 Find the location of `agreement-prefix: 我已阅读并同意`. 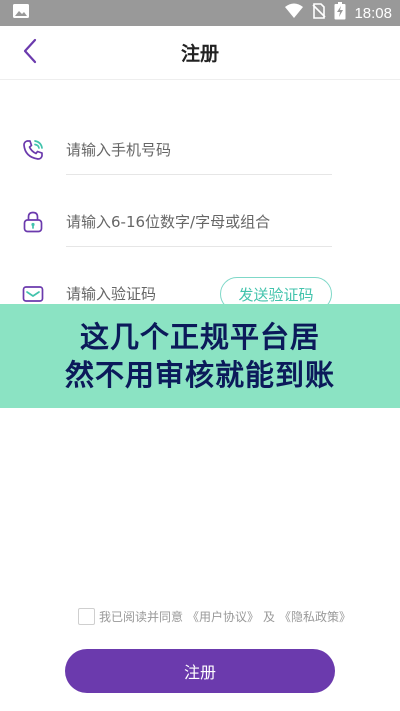

agreement-prefix: 我已阅读并同意 is located at coordinates (141, 616).